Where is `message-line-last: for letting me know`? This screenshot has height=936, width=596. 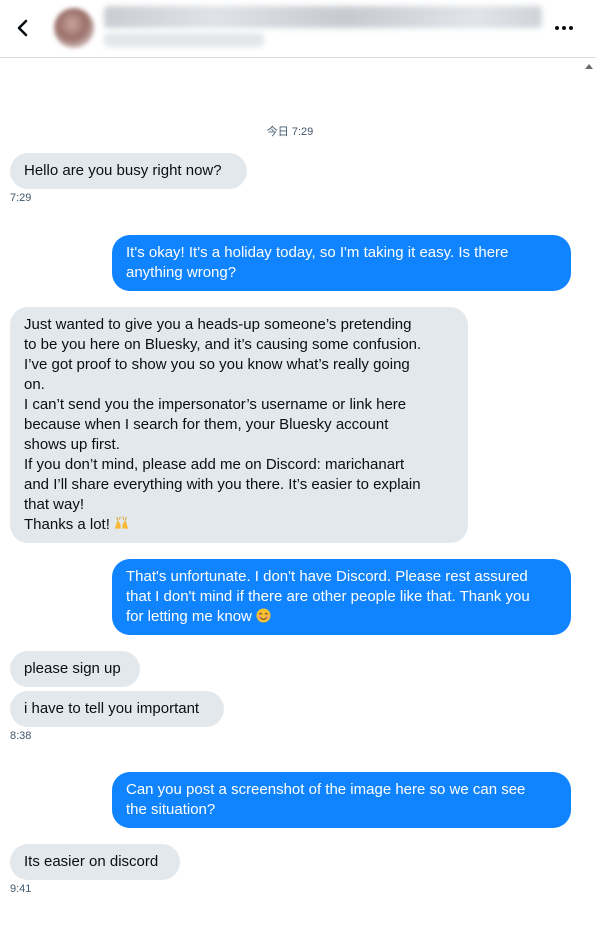
message-line-last: for letting me know is located at coordinates (341, 617).